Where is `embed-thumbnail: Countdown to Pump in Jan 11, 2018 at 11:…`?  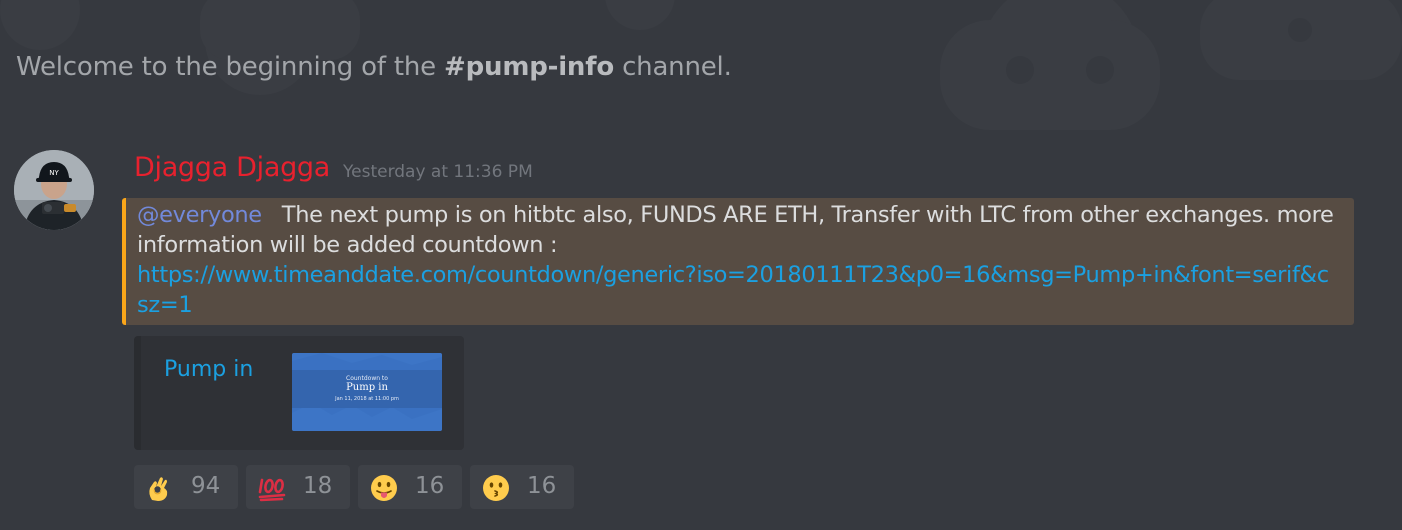
embed-thumbnail: Countdown to Pump in Jan 11, 2018 at 11:… is located at coordinates (367, 392).